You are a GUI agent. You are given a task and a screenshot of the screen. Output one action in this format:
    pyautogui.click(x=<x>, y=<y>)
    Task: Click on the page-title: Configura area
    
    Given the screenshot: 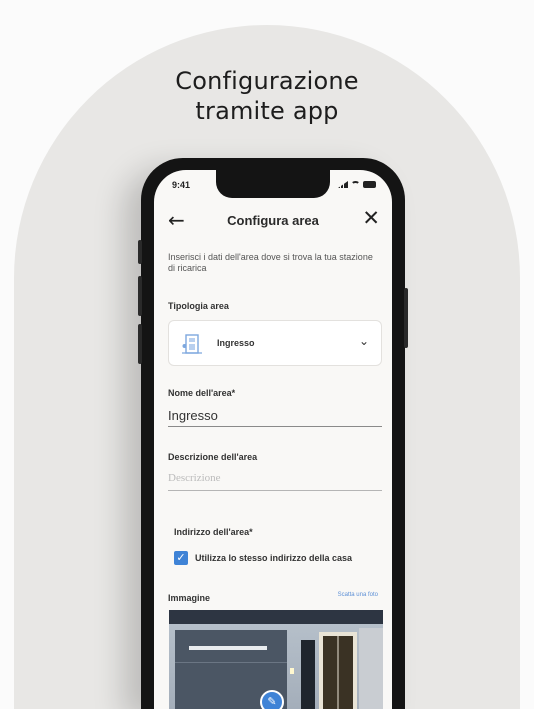 What is the action you would take?
    pyautogui.click(x=273, y=220)
    